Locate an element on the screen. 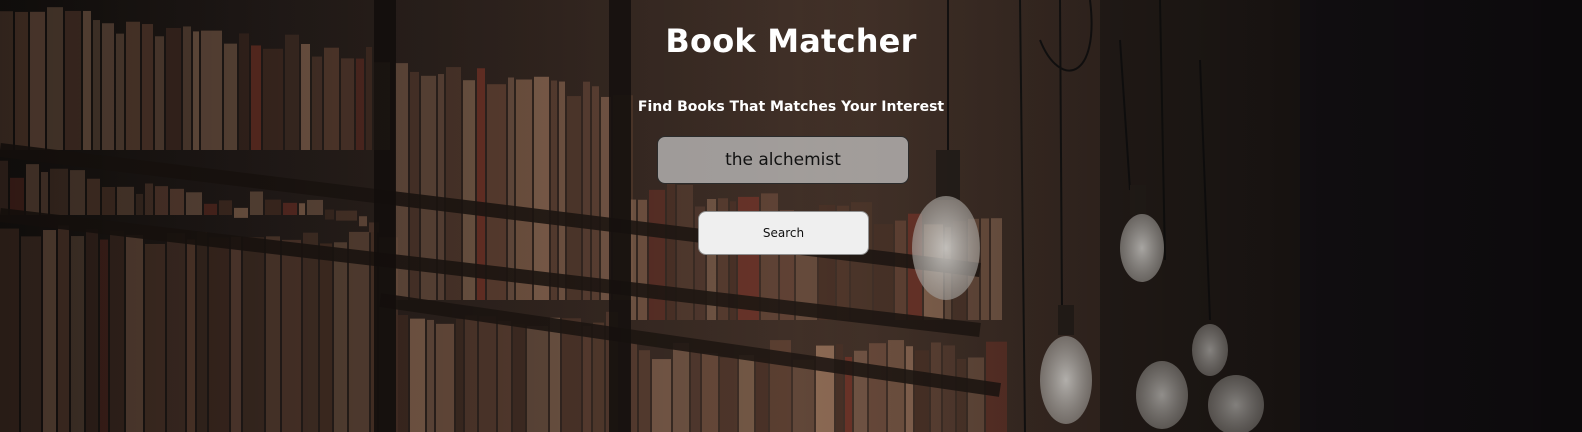 The image size is (1582, 432). search-button: Search is located at coordinates (783, 233).